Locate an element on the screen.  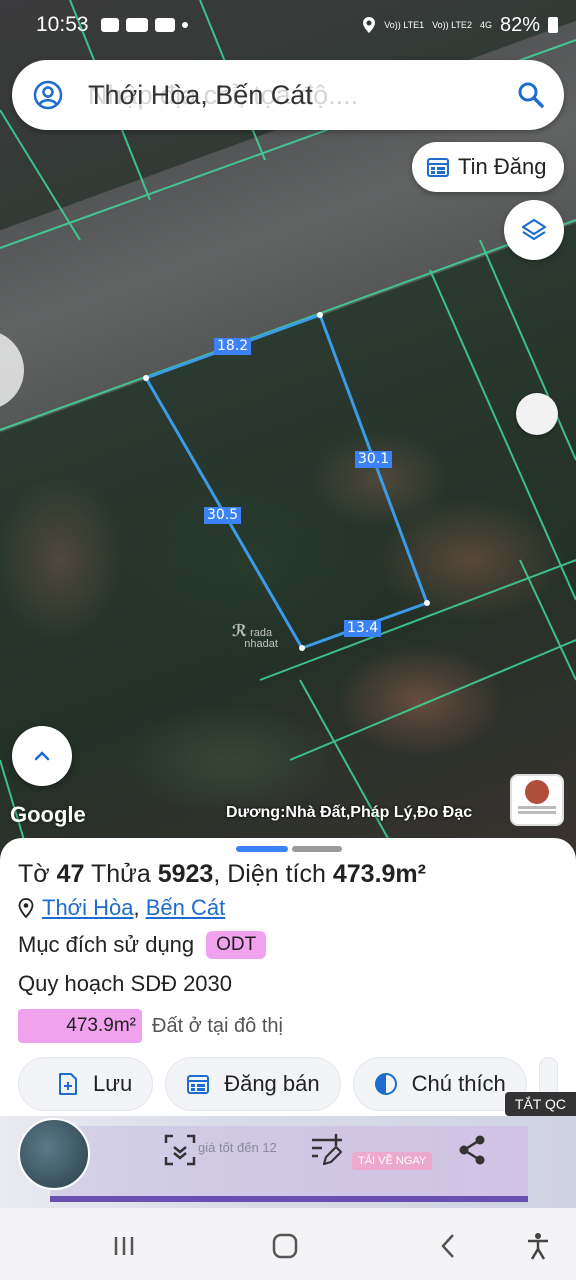
back-icon is located at coordinates (447, 1246).